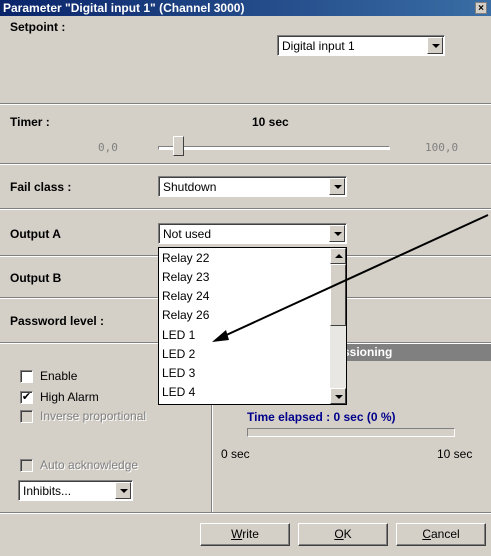 The height and width of the screenshot is (556, 491). Describe the element at coordinates (355, 276) in the screenshot. I see `annotation-arrow-line` at that location.